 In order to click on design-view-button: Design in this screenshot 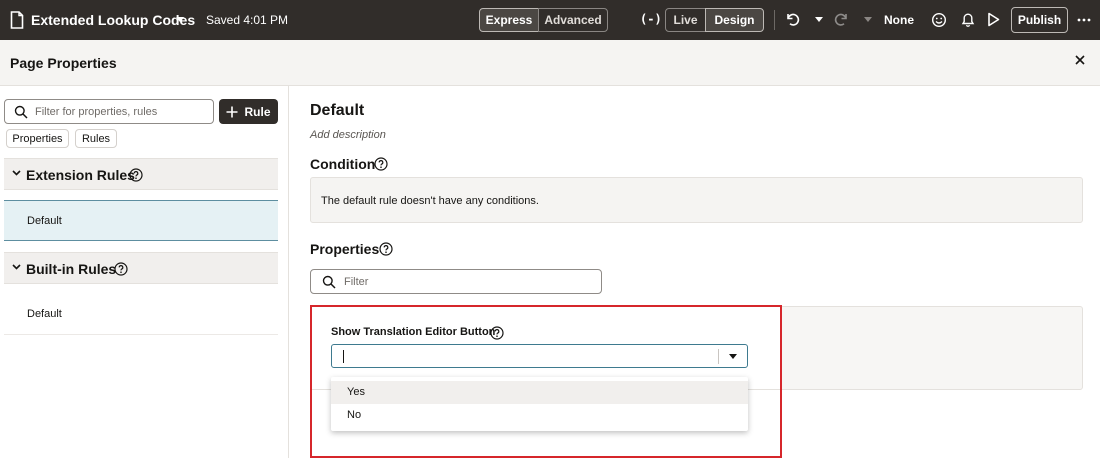, I will do `click(734, 20)`.